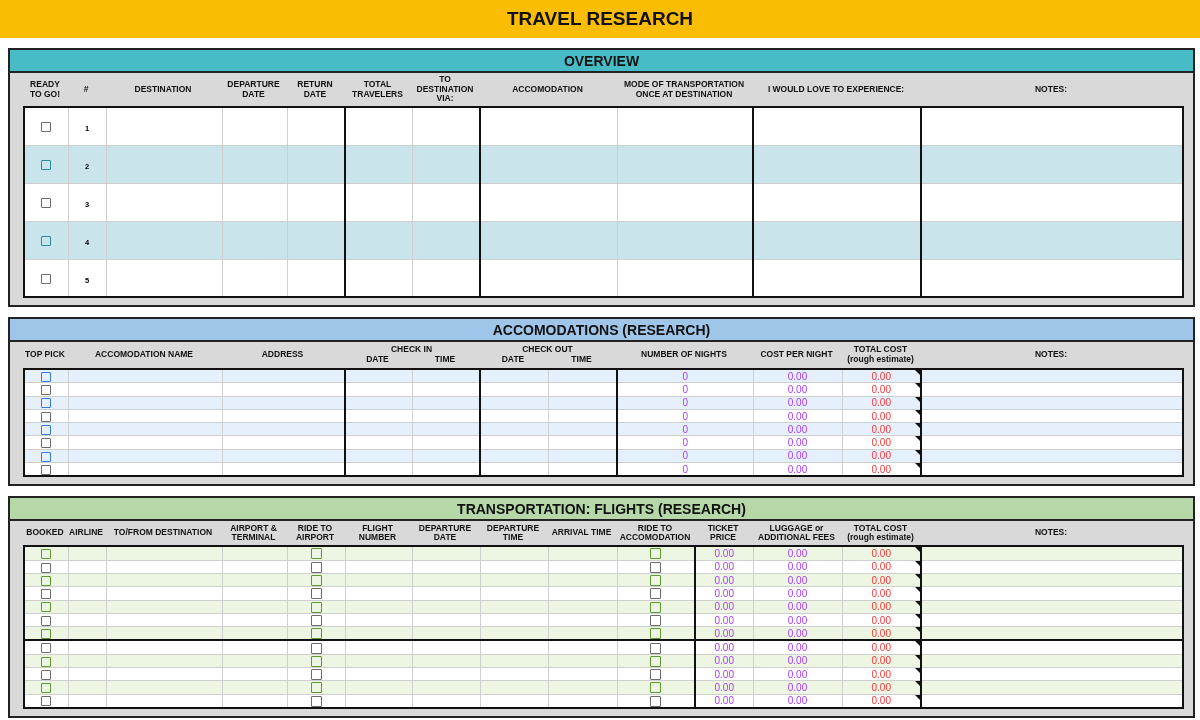  What do you see at coordinates (163, 88) in the screenshot?
I see `column-header: DESTINATION` at bounding box center [163, 88].